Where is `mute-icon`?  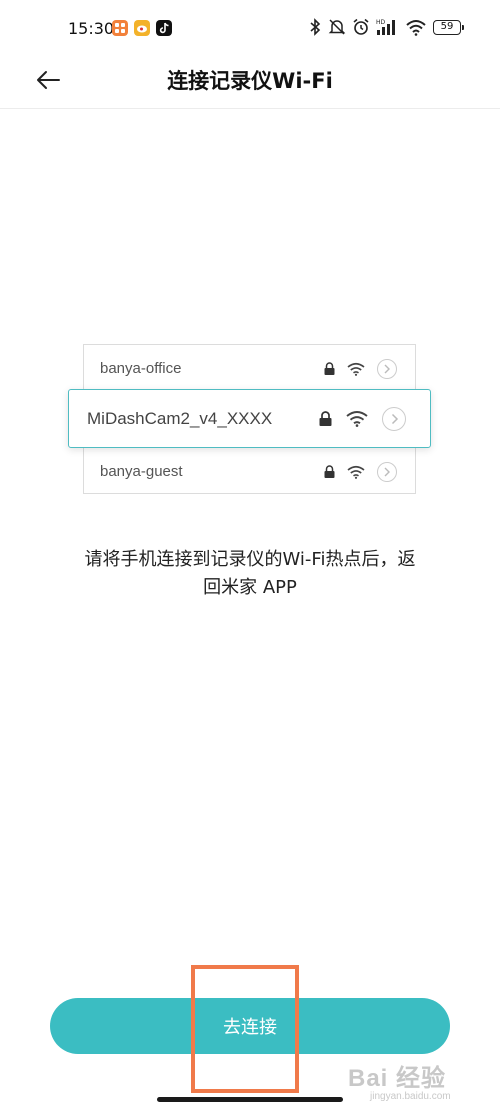 mute-icon is located at coordinates (337, 27).